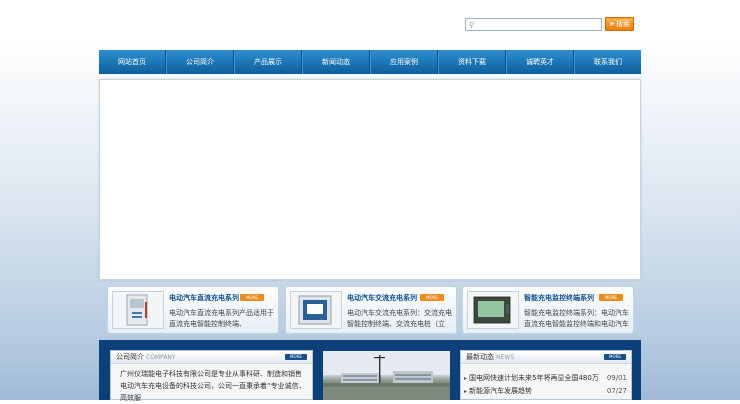 The height and width of the screenshot is (404, 740). I want to click on product-title: 电动汽车直流充电系列, so click(204, 298).